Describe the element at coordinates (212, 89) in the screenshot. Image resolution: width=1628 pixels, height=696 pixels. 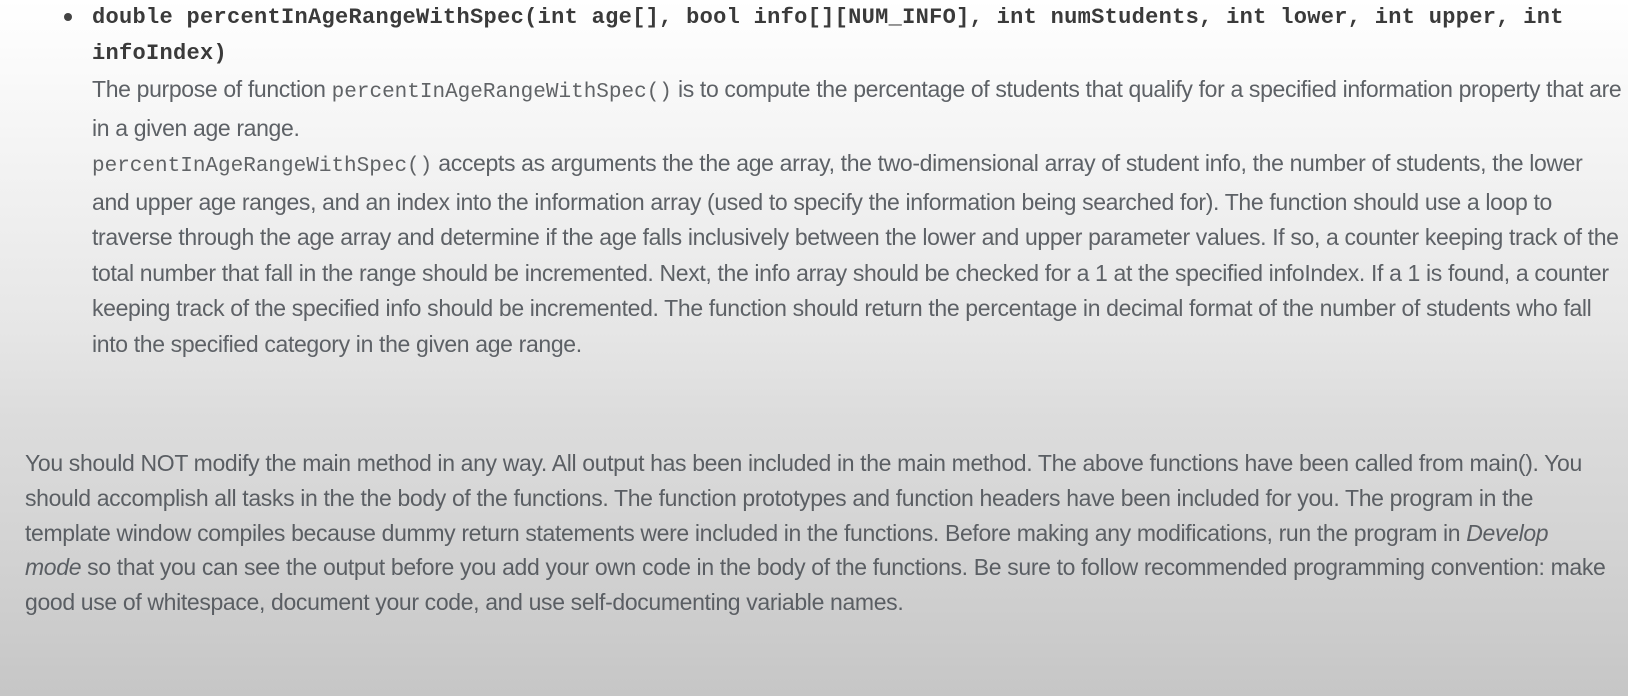
I see `purpose-prefix: The purpose of function` at that location.